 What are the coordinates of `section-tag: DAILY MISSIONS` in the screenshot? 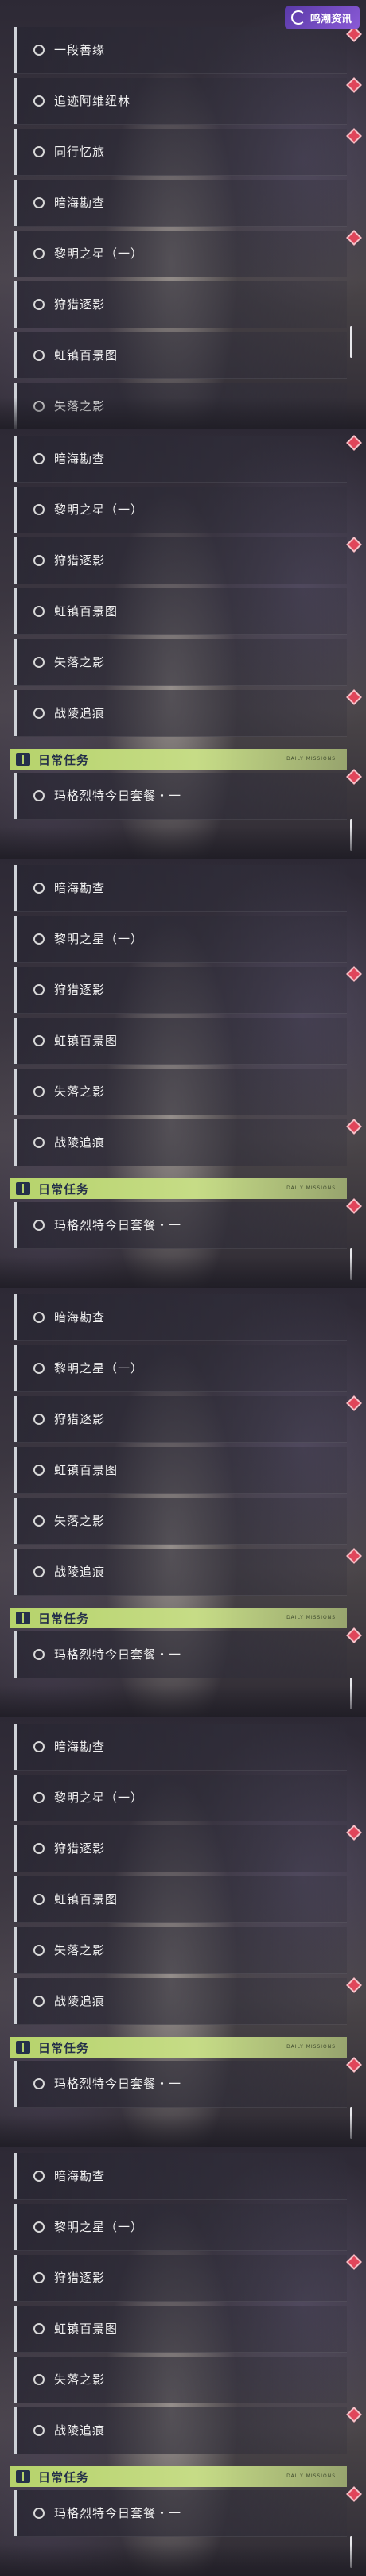 It's located at (311, 759).